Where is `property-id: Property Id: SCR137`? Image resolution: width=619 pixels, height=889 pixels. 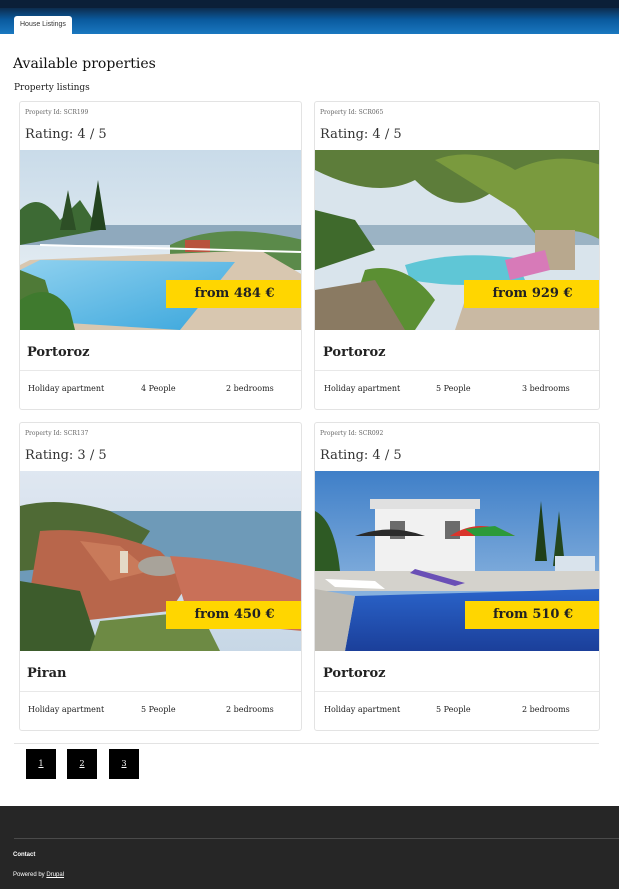
property-id: Property Id: SCR137 is located at coordinates (57, 433).